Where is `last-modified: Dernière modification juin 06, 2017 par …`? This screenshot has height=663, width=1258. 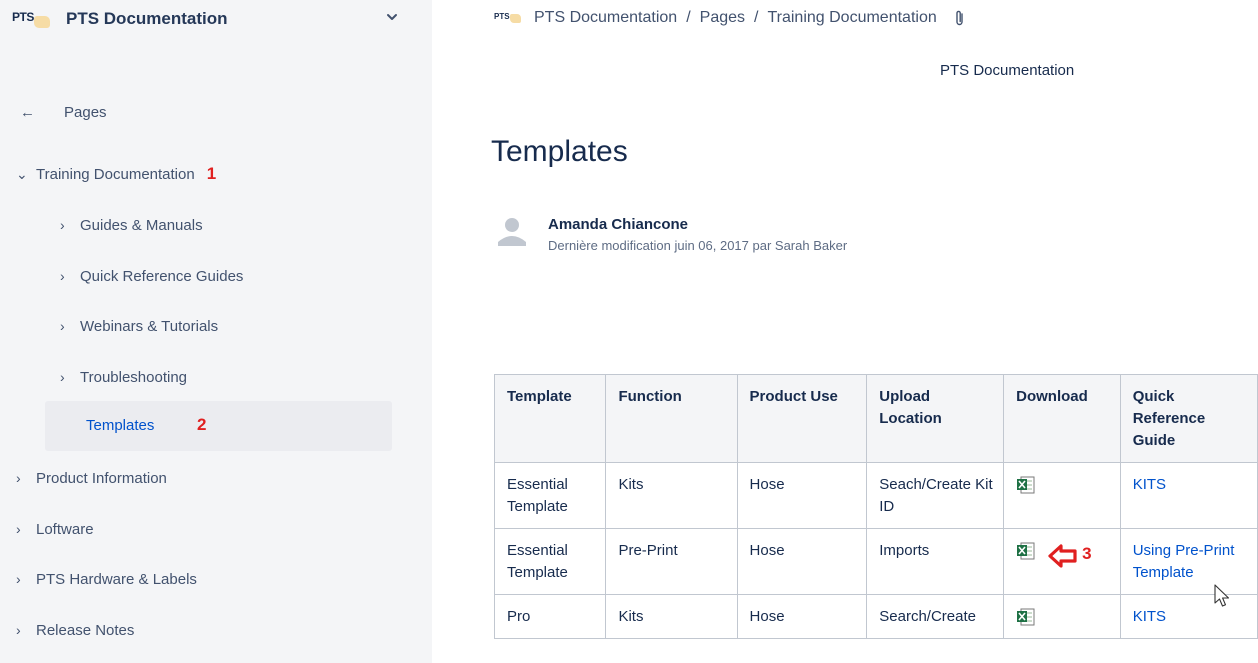 last-modified: Dernière modification juin 06, 2017 par … is located at coordinates (698, 245).